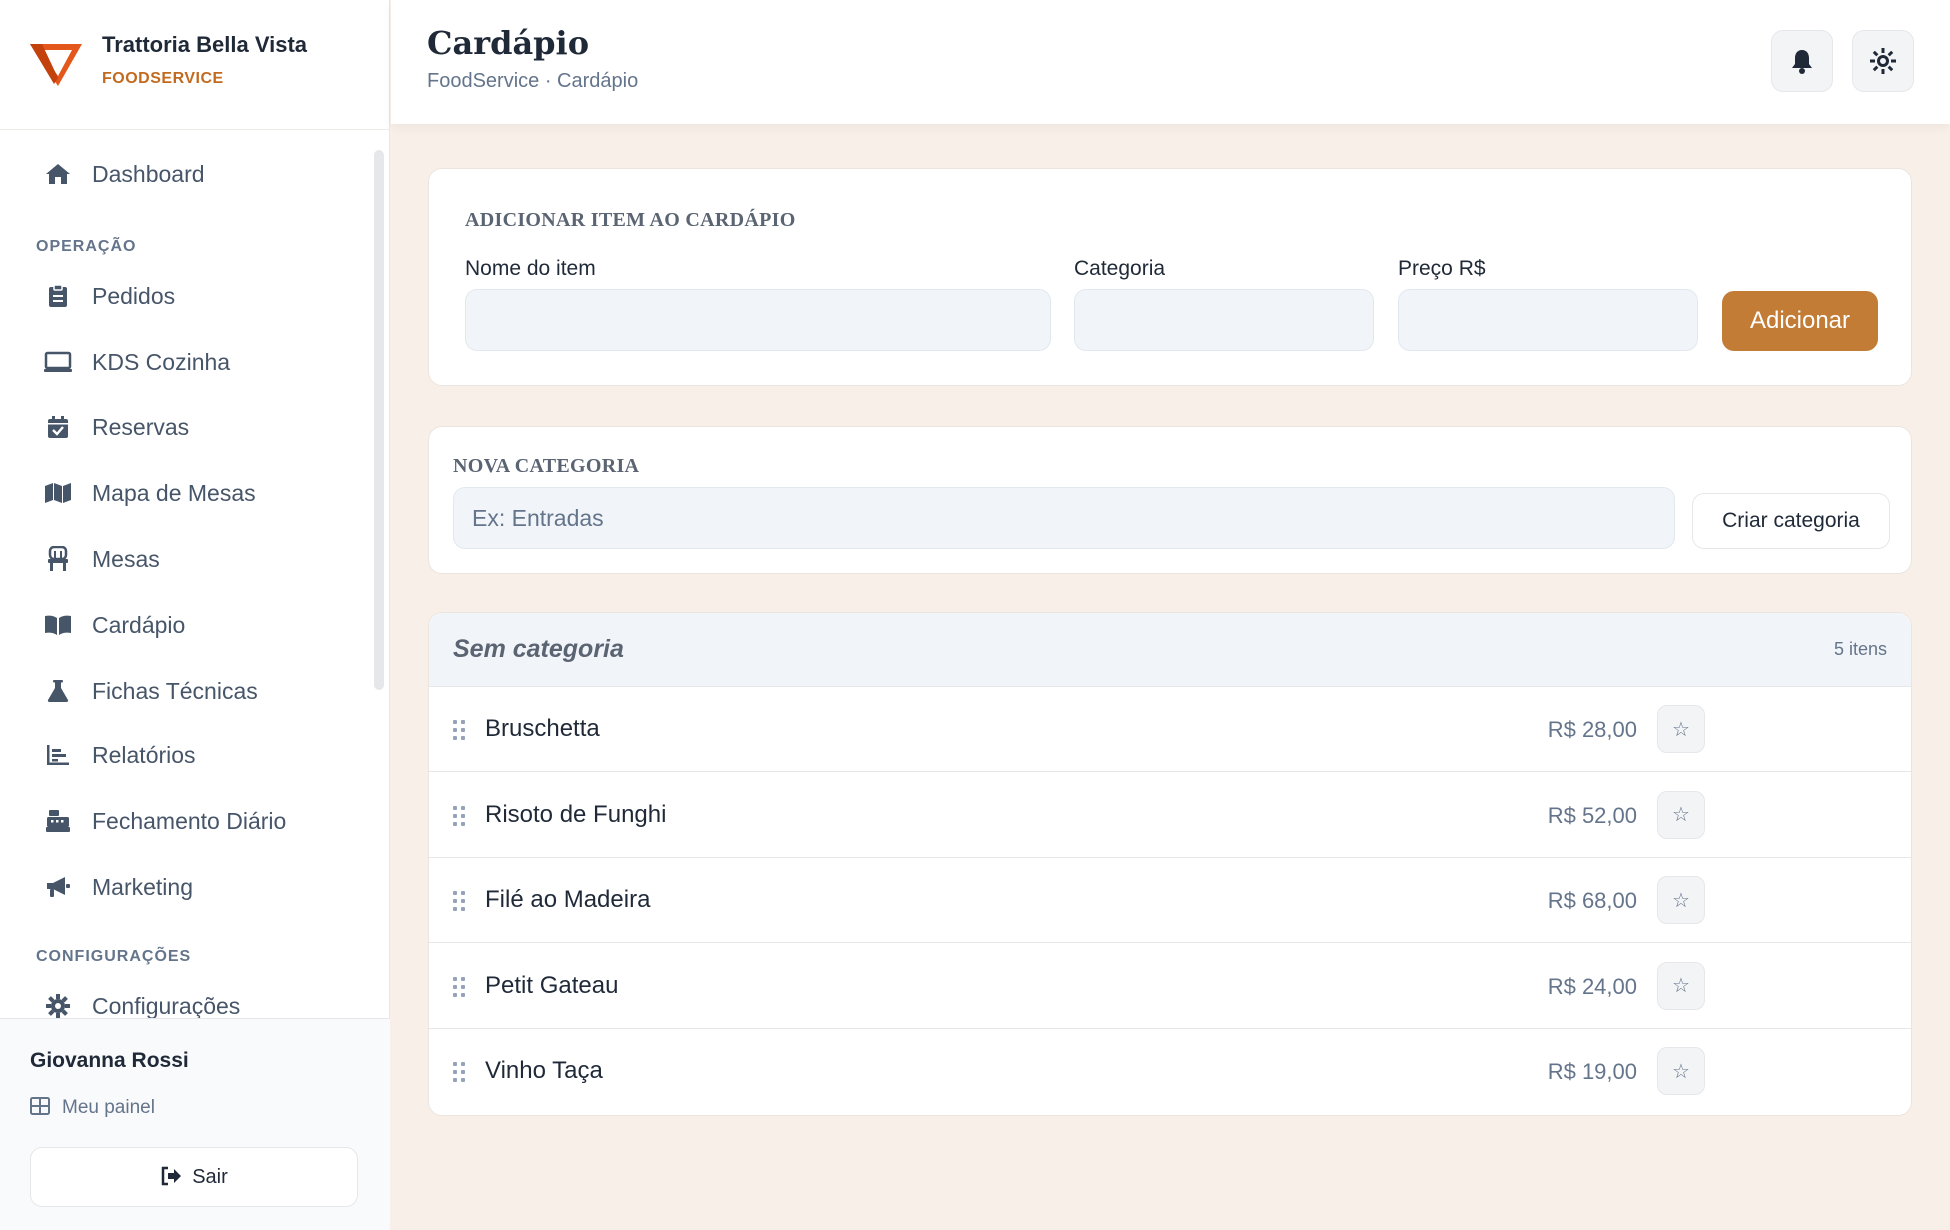  What do you see at coordinates (58, 887) in the screenshot?
I see `megaphone-icon` at bounding box center [58, 887].